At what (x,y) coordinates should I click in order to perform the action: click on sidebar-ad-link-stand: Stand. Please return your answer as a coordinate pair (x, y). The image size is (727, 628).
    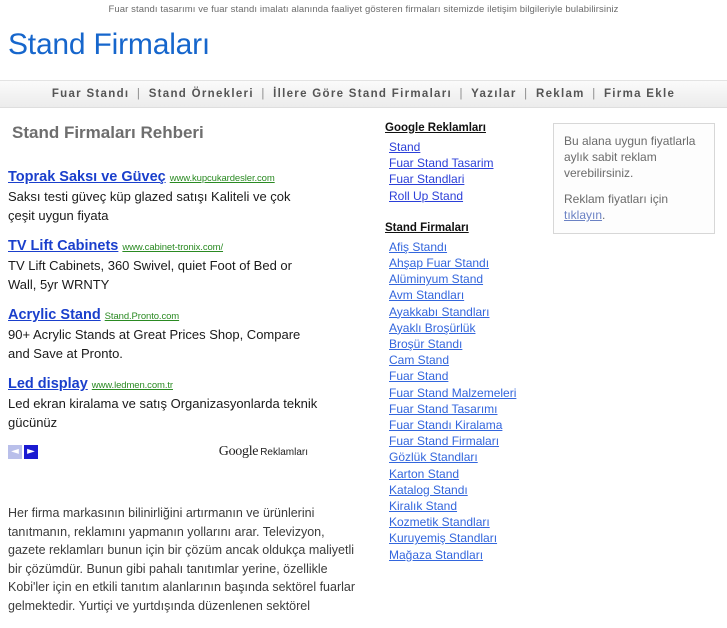
    Looking at the image, I should click on (404, 147).